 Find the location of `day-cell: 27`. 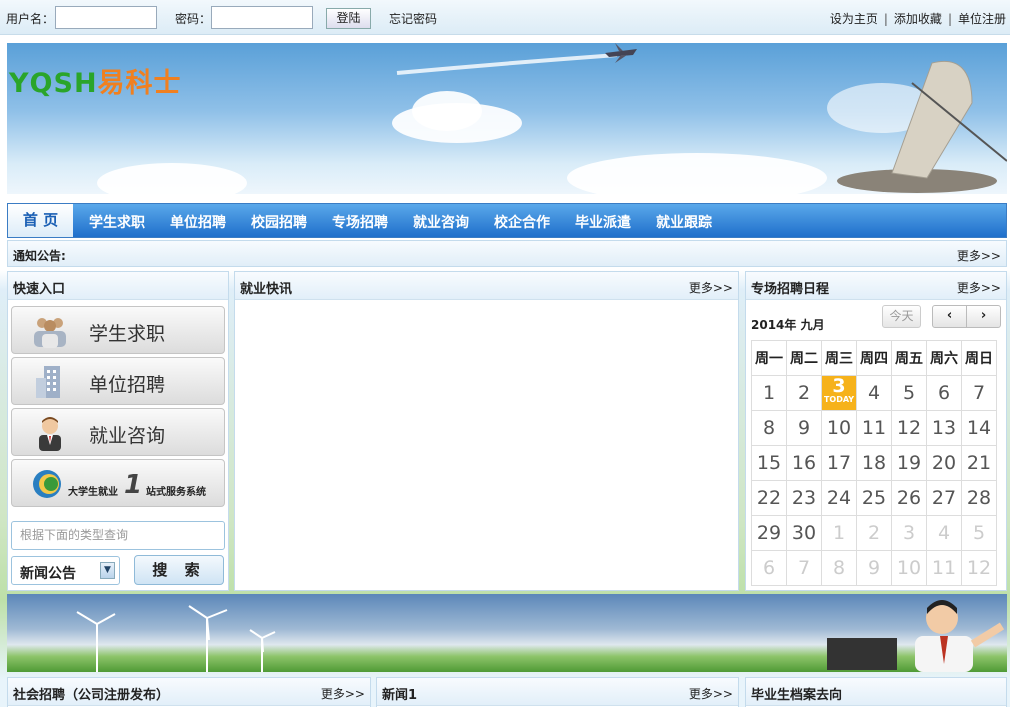

day-cell: 27 is located at coordinates (944, 498).